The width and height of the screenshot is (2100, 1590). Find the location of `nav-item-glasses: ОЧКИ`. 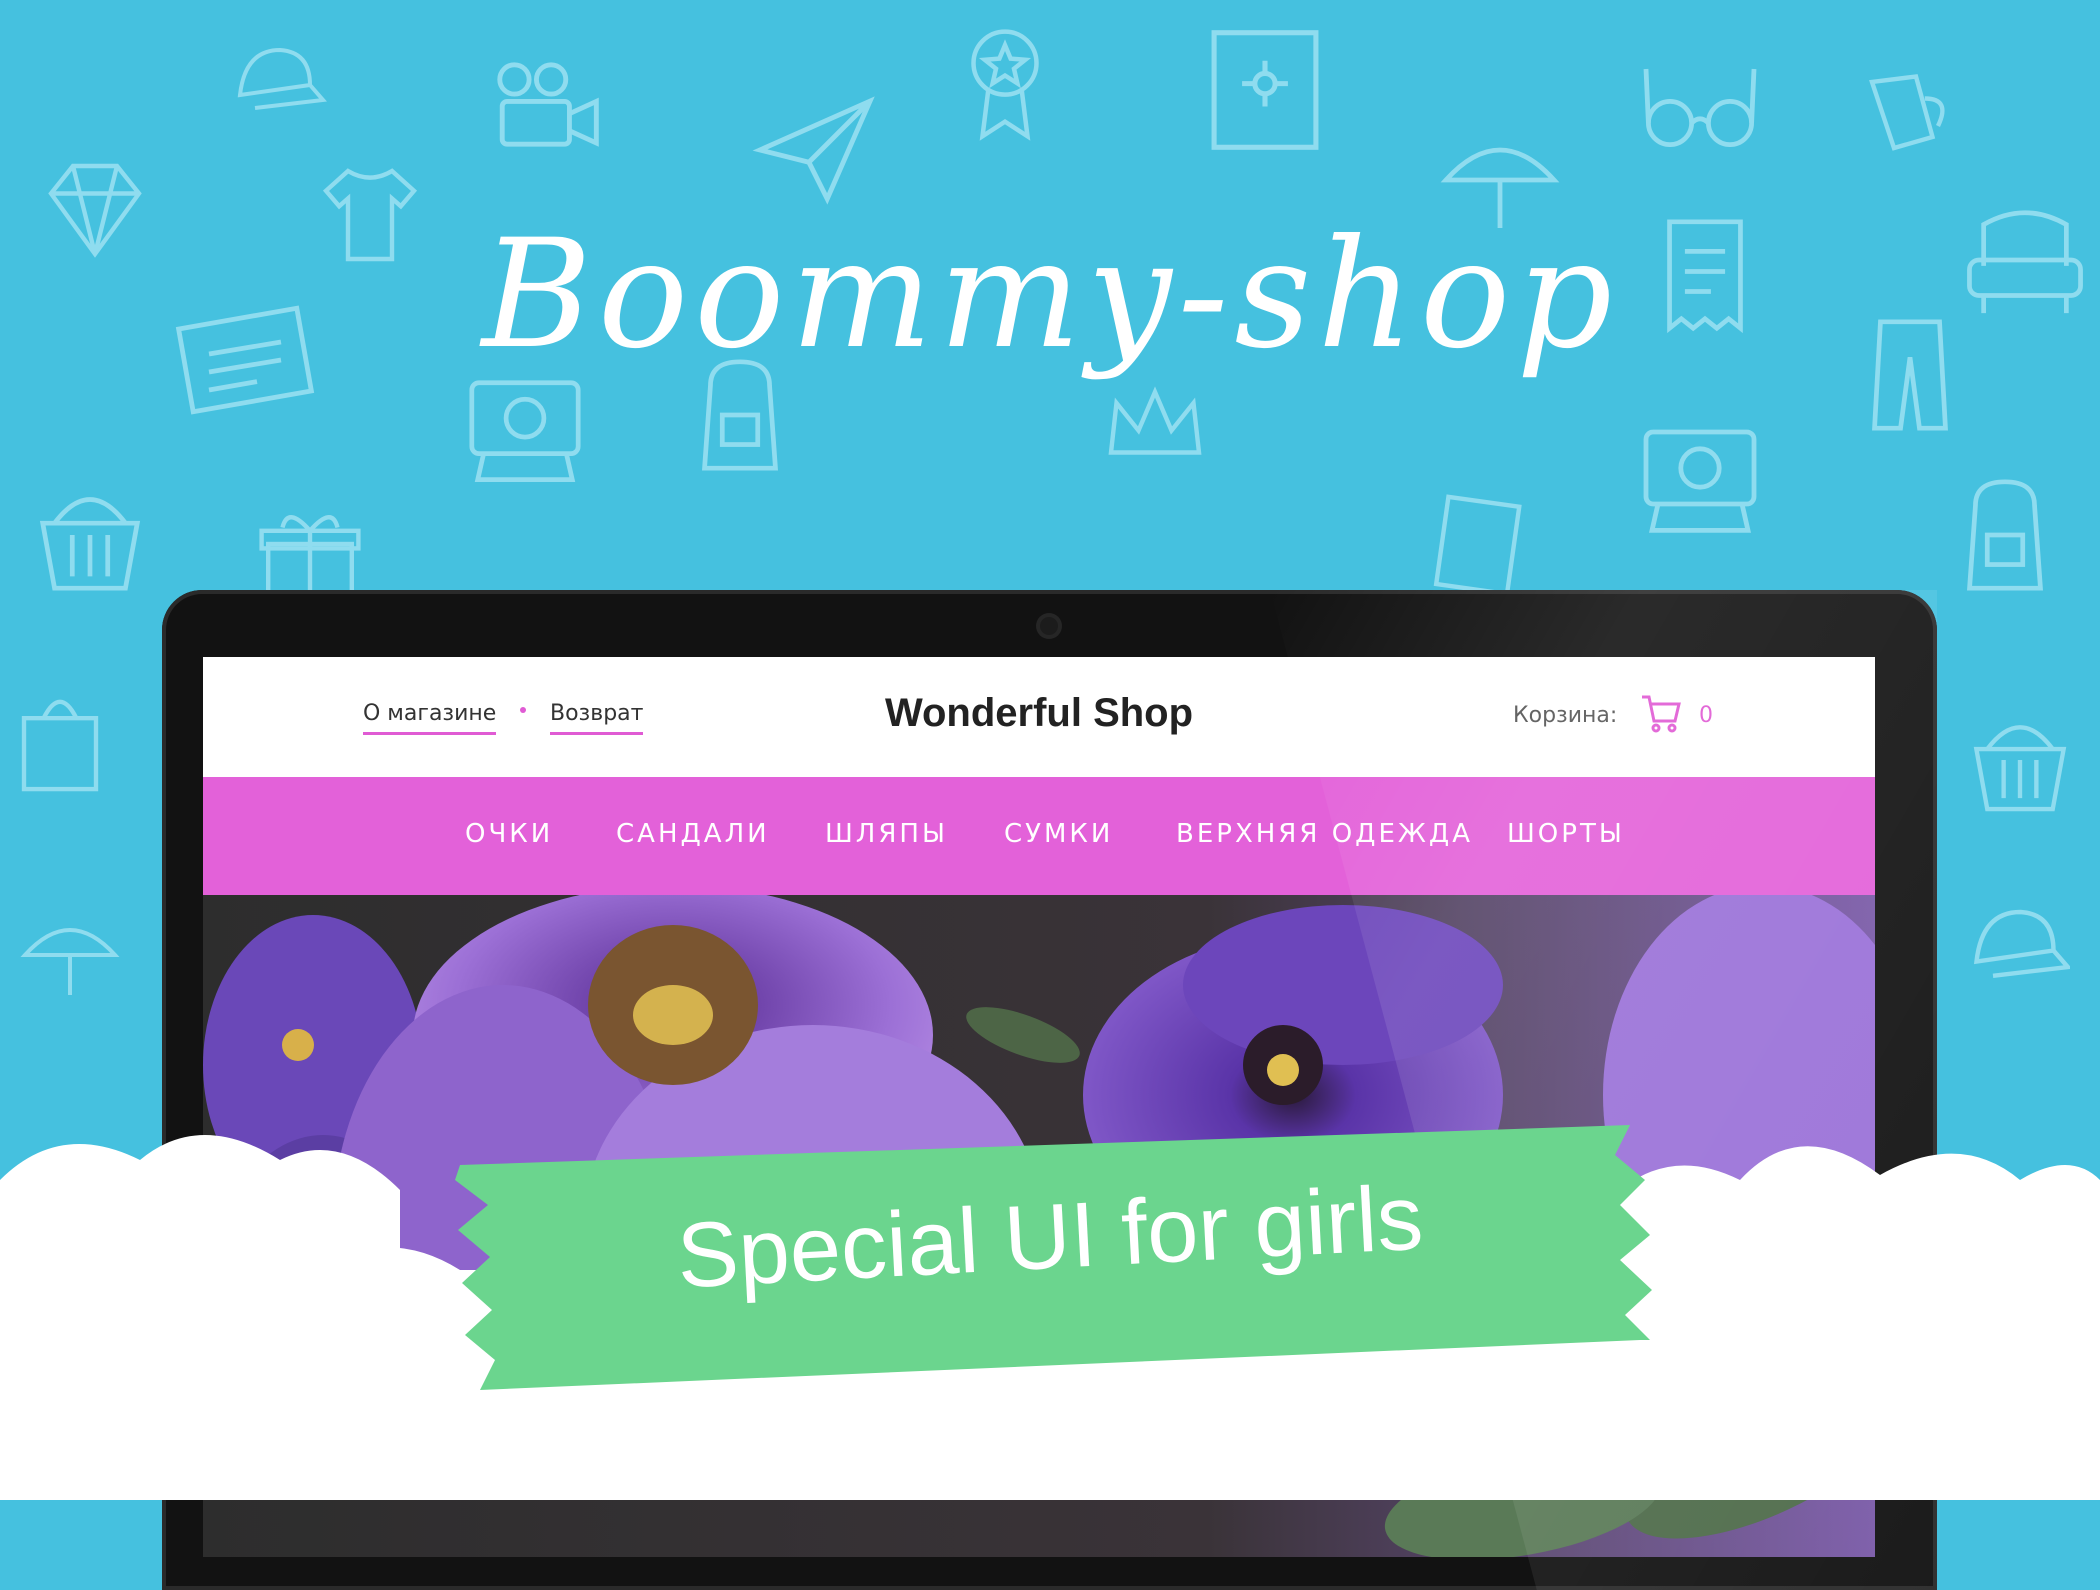

nav-item-glasses: ОЧКИ is located at coordinates (509, 834).